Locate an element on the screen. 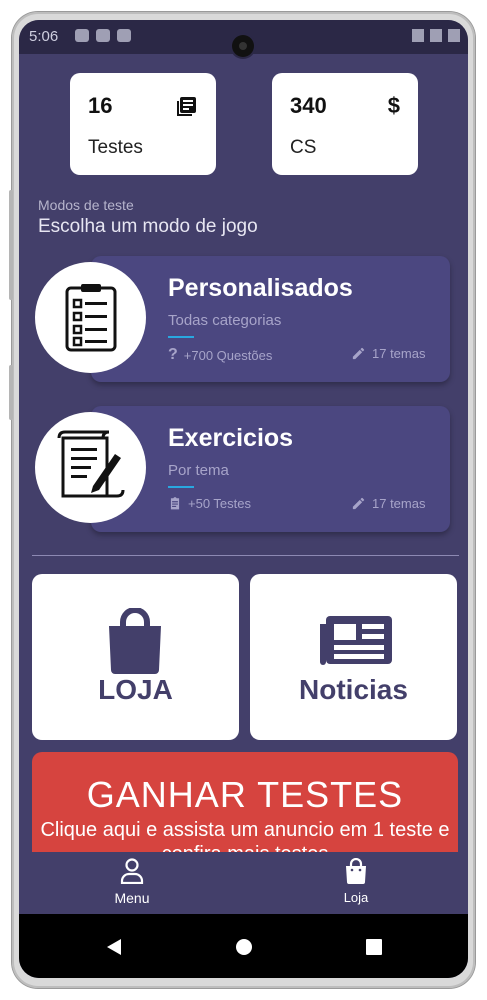 The image size is (487, 1000). status-time: 5:06 is located at coordinates (44, 36).